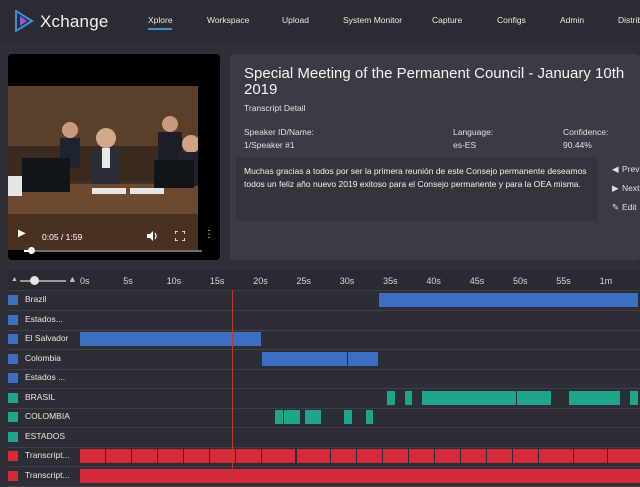  What do you see at coordinates (625, 188) in the screenshot?
I see `next-button: ▶ Next` at bounding box center [625, 188].